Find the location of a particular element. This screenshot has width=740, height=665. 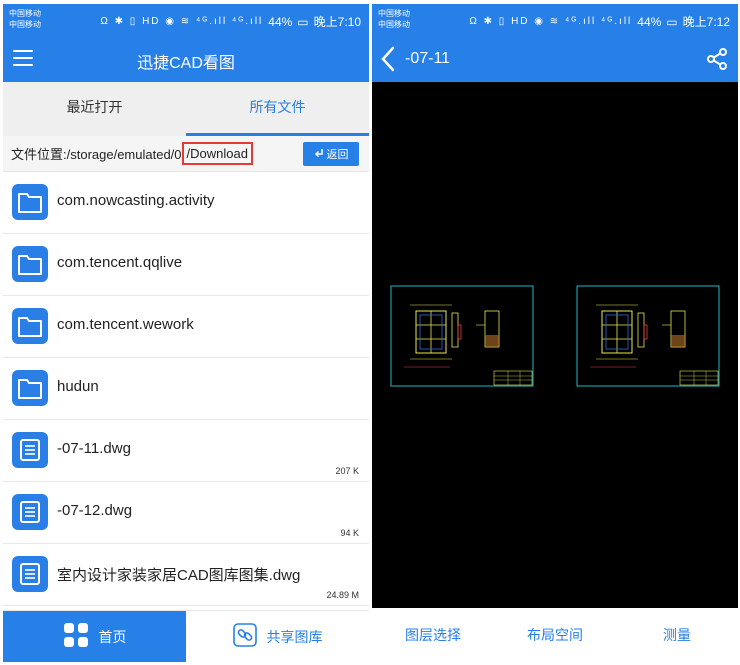

nav-shared-library-label: 共享图库 is located at coordinates (294, 636).